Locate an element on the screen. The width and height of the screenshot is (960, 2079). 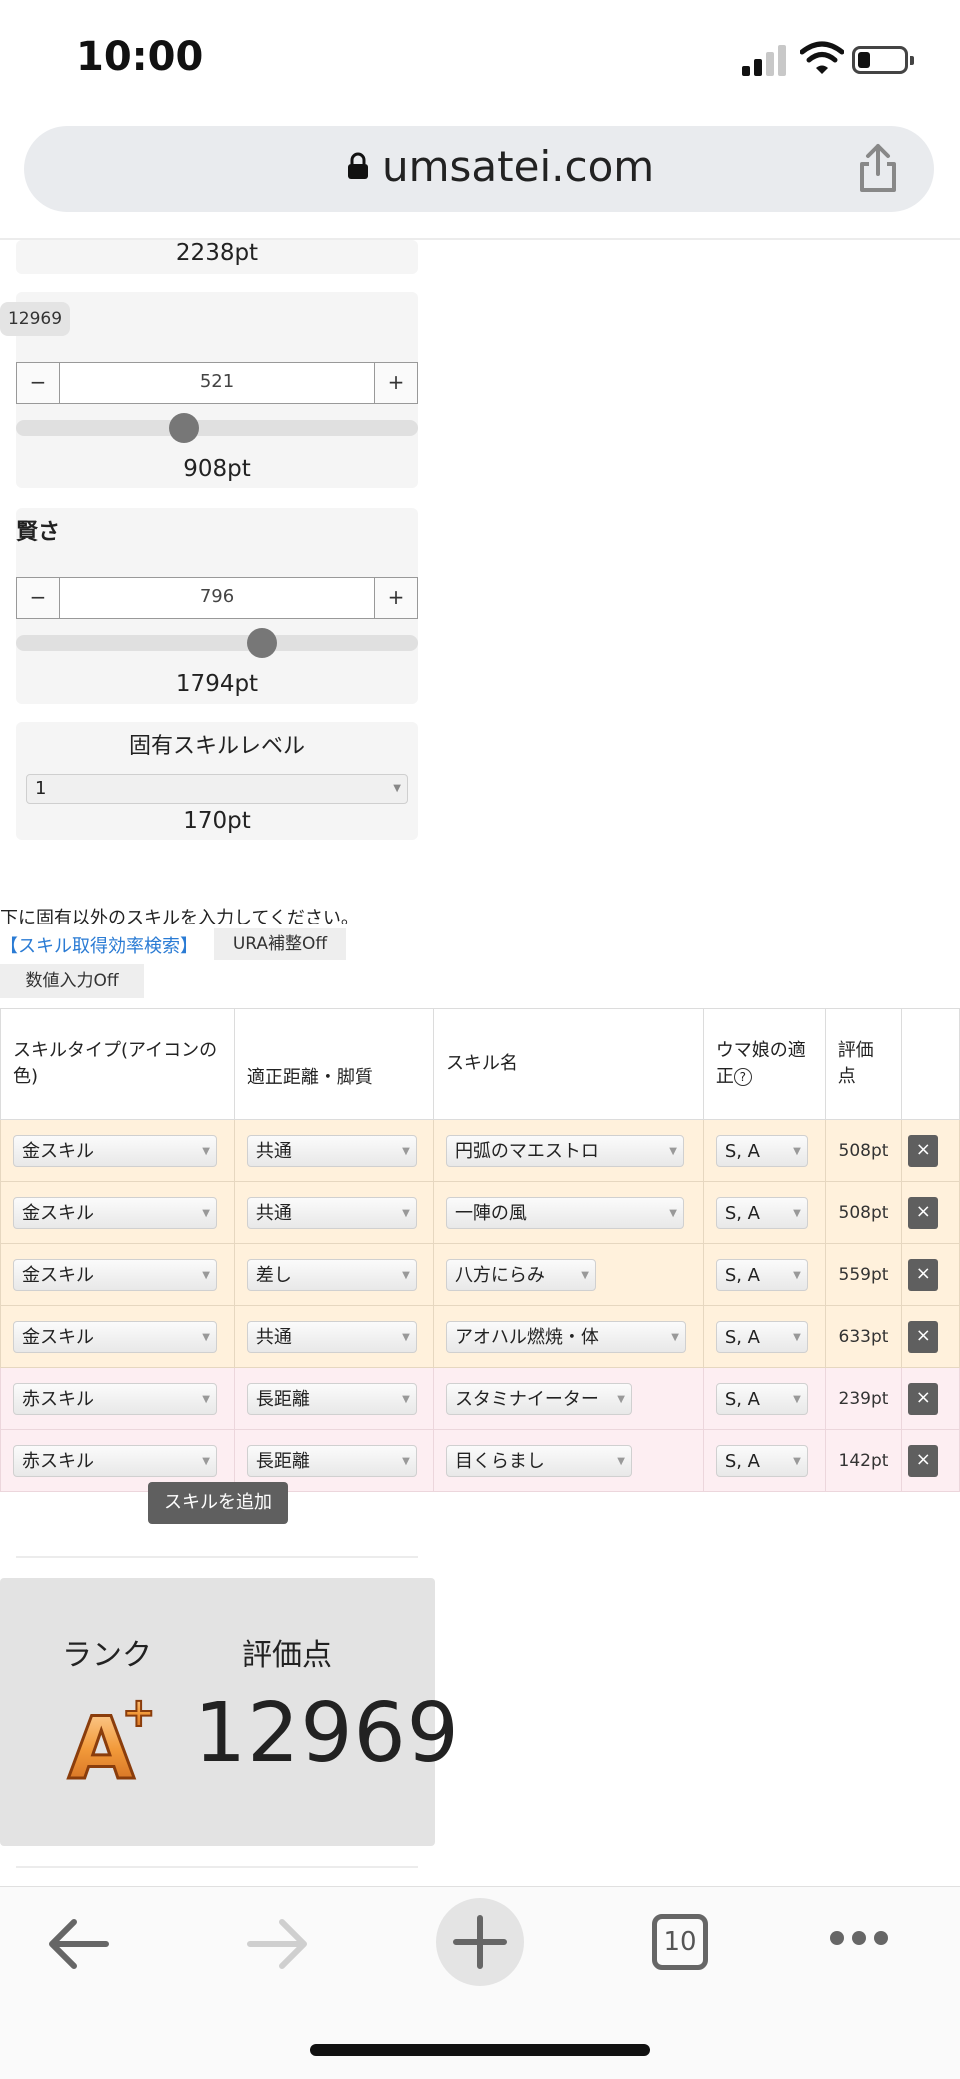
skill-name-select-value: 八方にらみ is located at coordinates (499, 1275).